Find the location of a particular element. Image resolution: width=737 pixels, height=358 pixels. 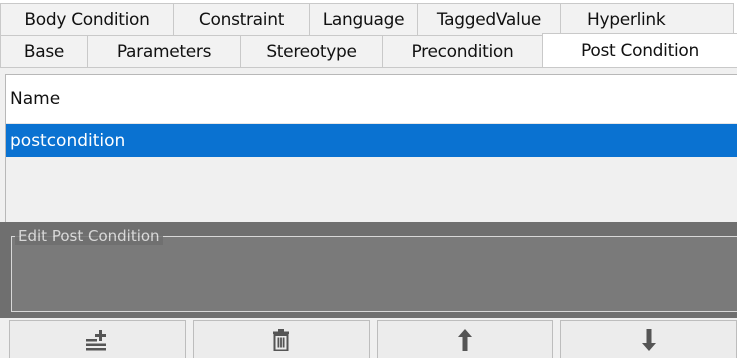

arrow-down-icon is located at coordinates (648, 339).